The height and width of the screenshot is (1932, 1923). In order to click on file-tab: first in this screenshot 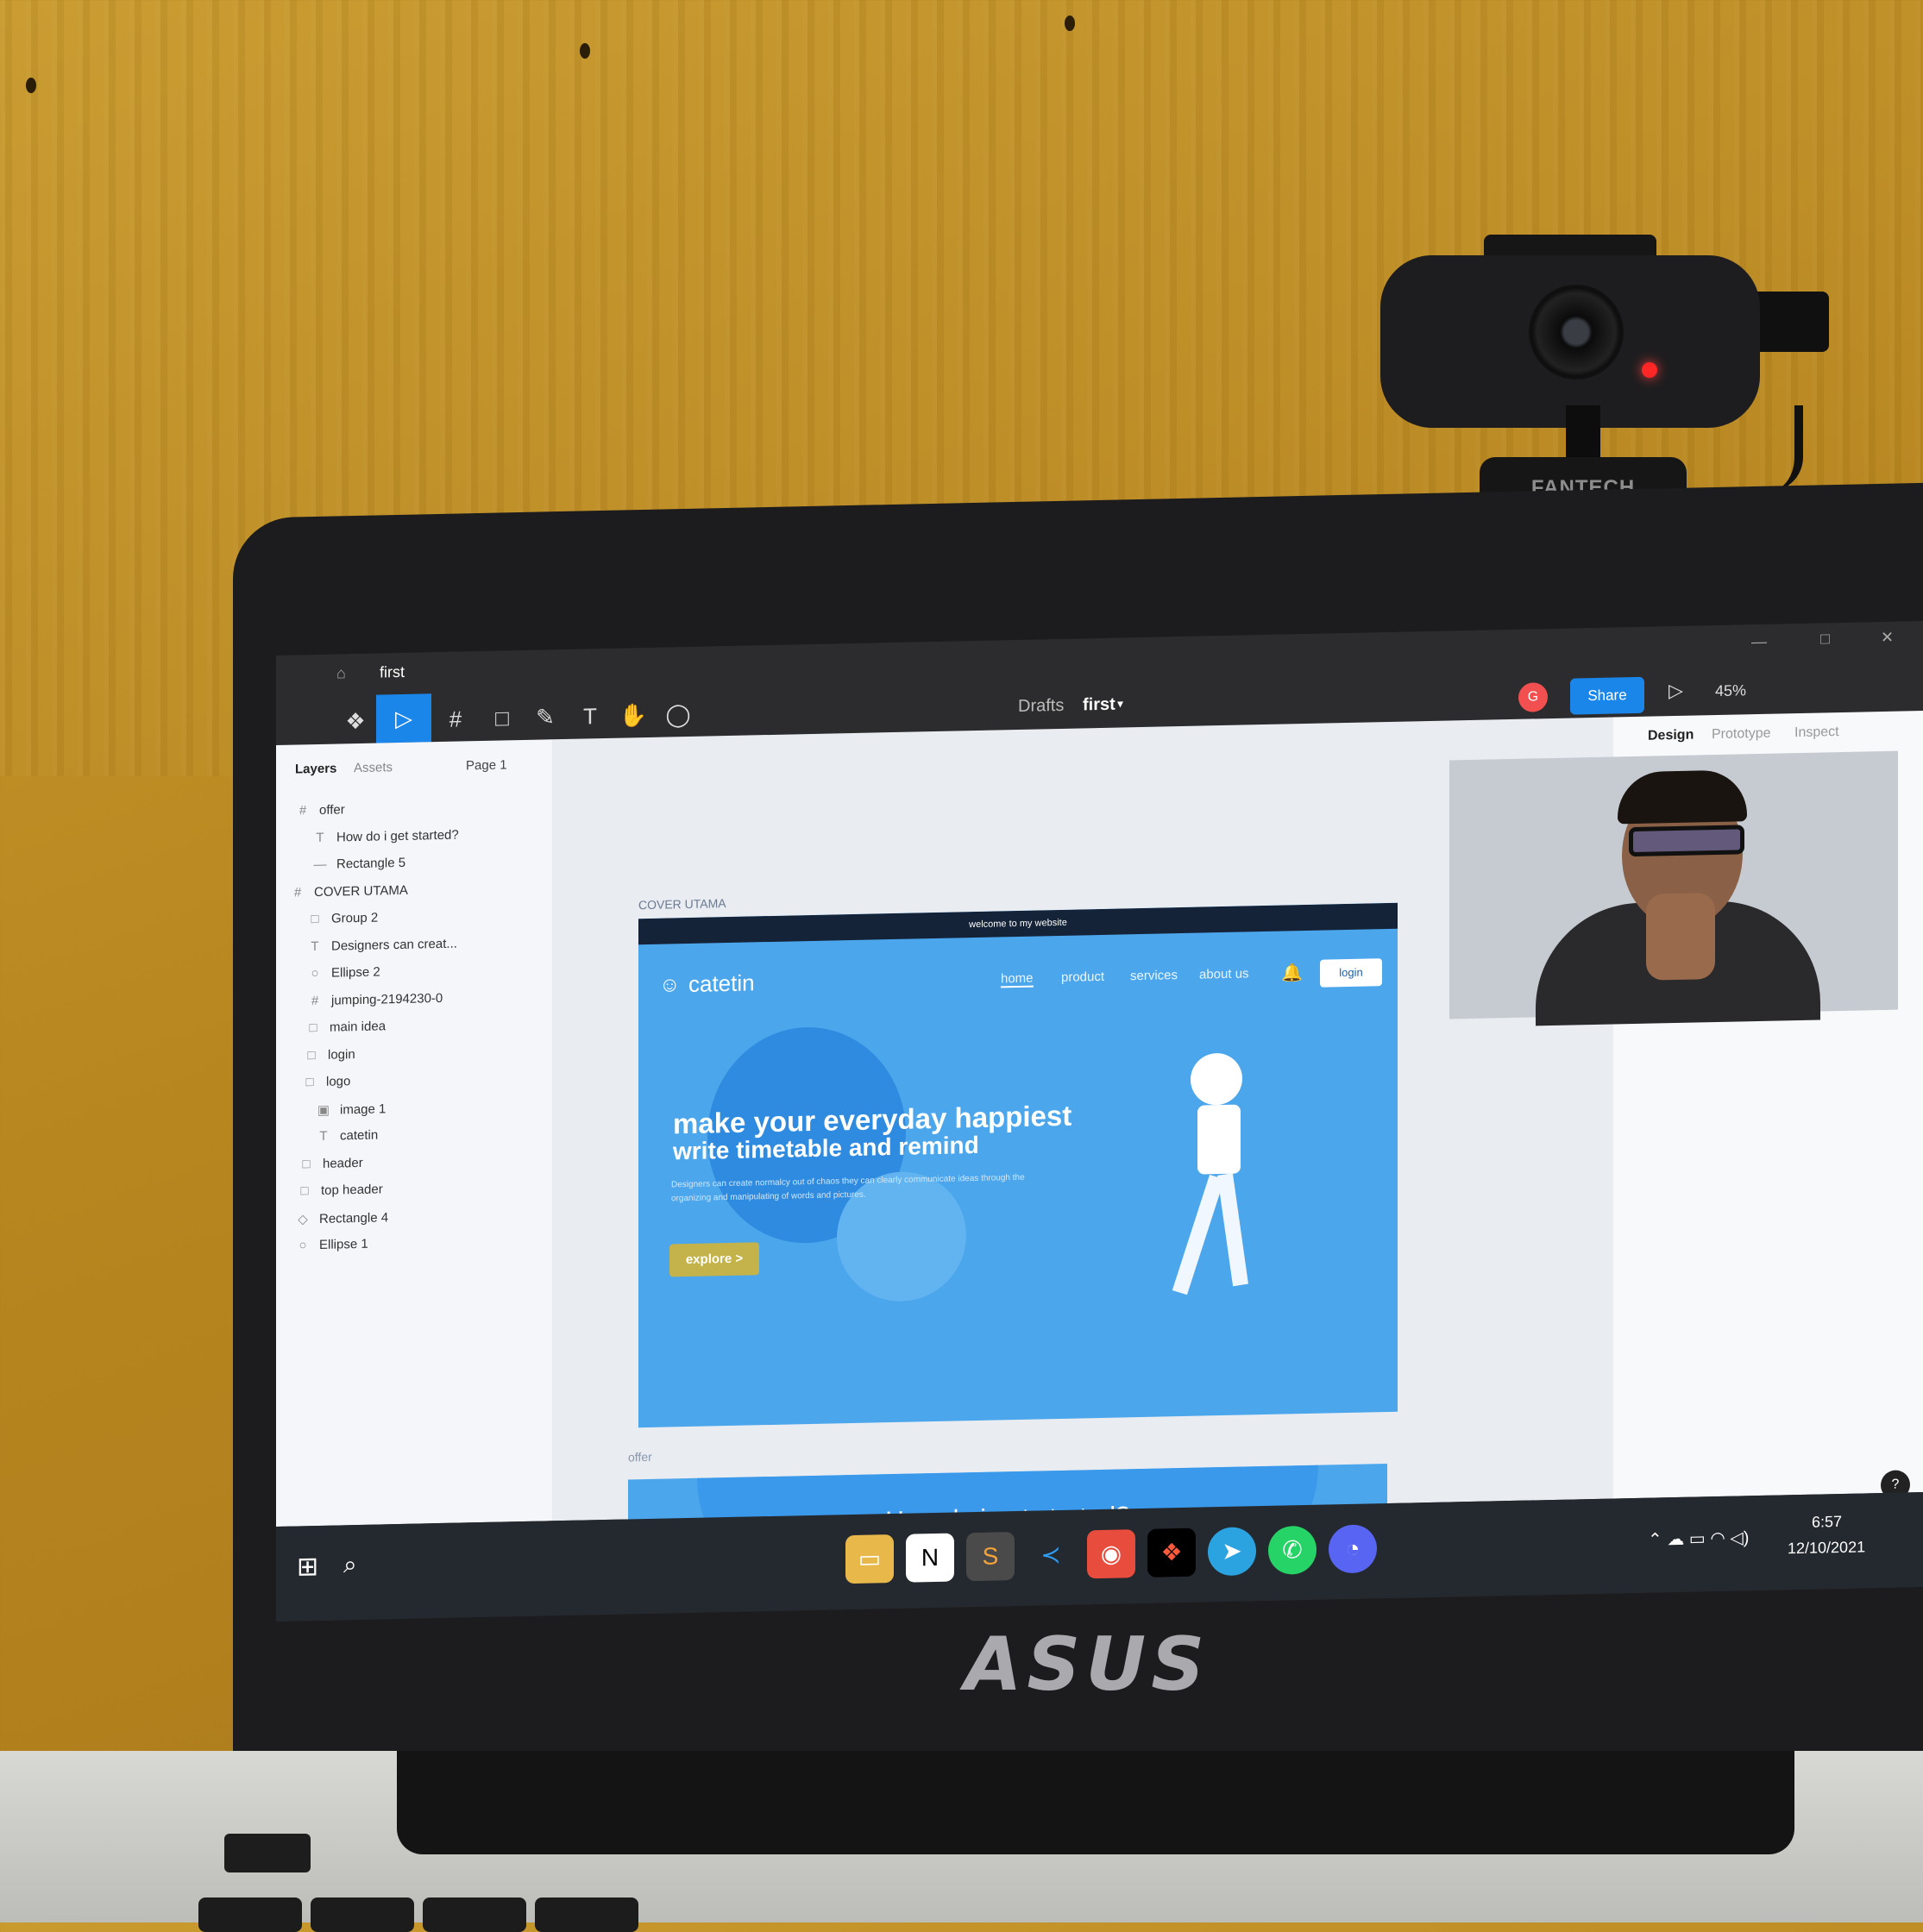, I will do `click(392, 672)`.